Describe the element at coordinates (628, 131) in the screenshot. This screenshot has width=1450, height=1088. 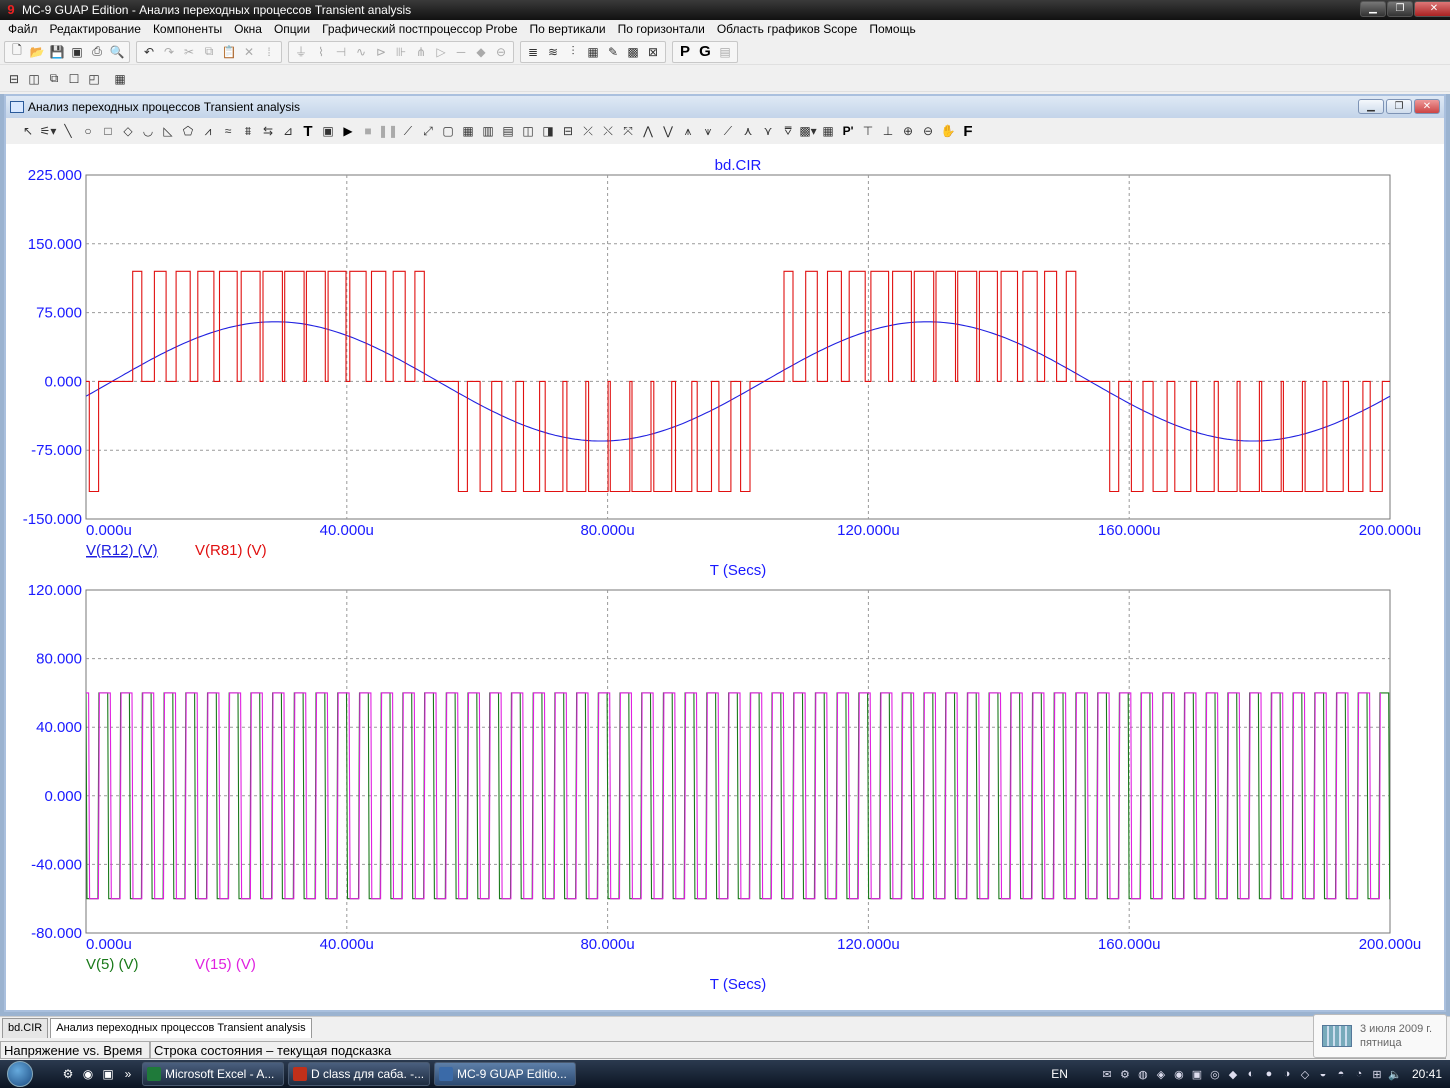
I see `inflection-icon: ⤧` at that location.